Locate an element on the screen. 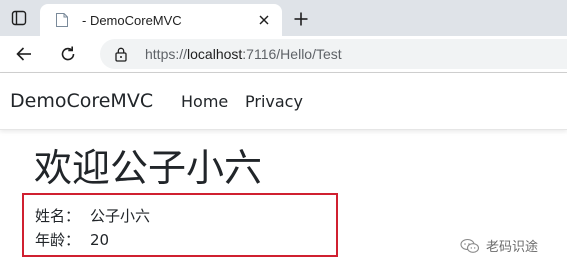 This screenshot has width=567, height=272. back-arrow-icon is located at coordinates (23, 54).